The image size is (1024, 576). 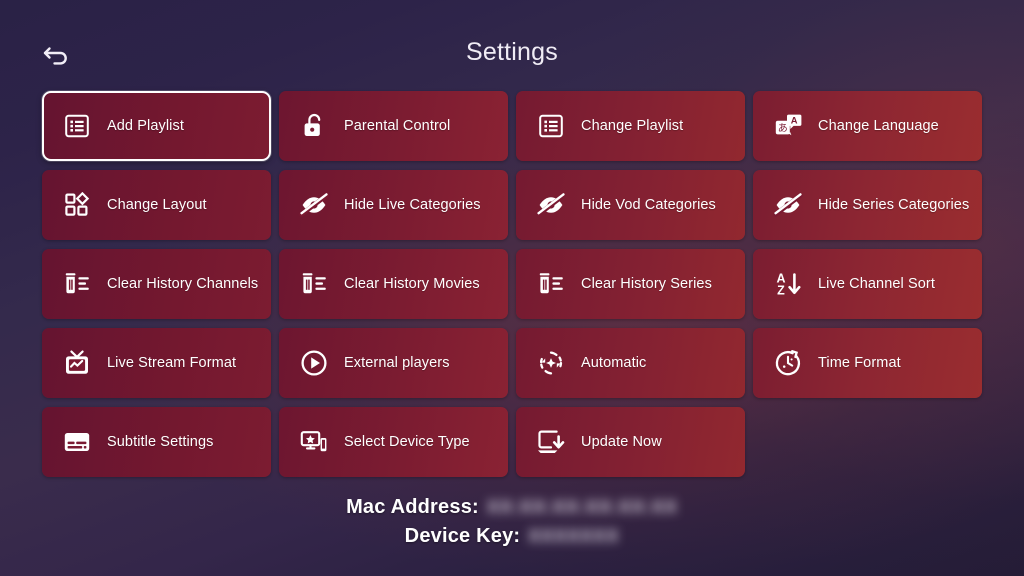 What do you see at coordinates (878, 125) in the screenshot?
I see `tile-label: Change Language` at bounding box center [878, 125].